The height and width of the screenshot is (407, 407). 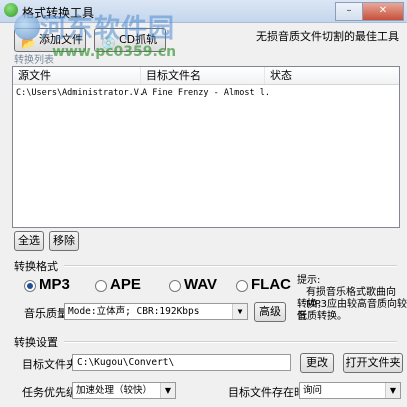 I want to click on watermark-text: 河东软件园, so click(x=108, y=29).